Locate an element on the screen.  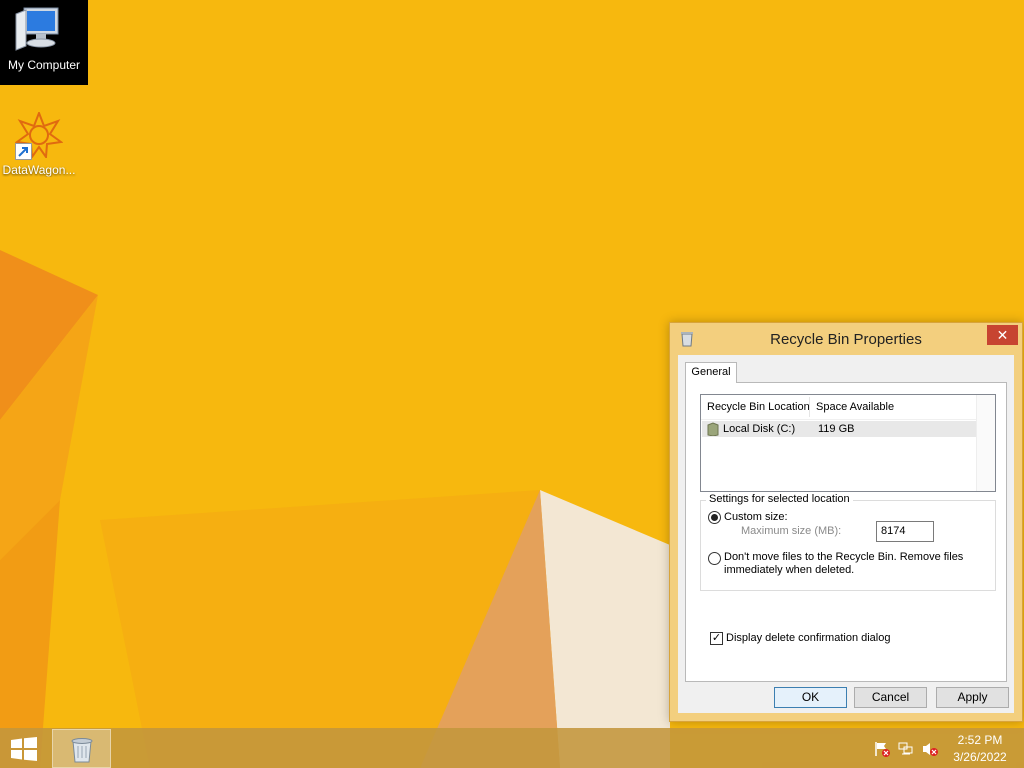
column-header-location: Recycle Bin Location is located at coordinates (758, 407).